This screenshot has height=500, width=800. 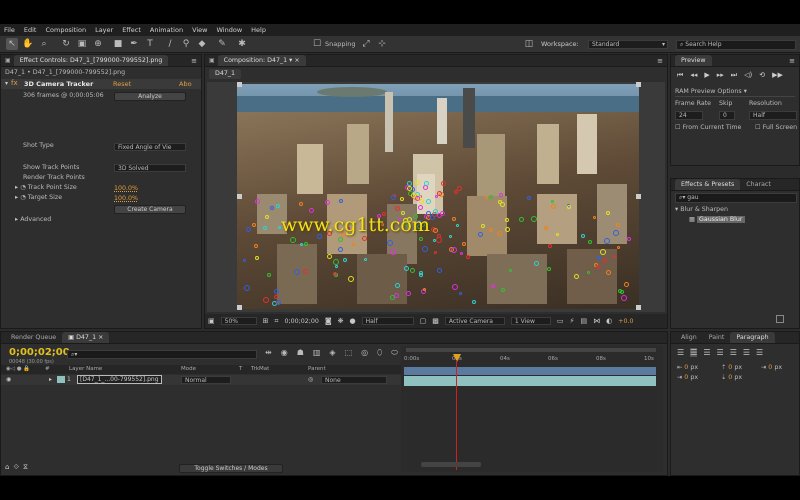 I want to click on ram-preview-icon: ▶▶, so click(x=777, y=75).